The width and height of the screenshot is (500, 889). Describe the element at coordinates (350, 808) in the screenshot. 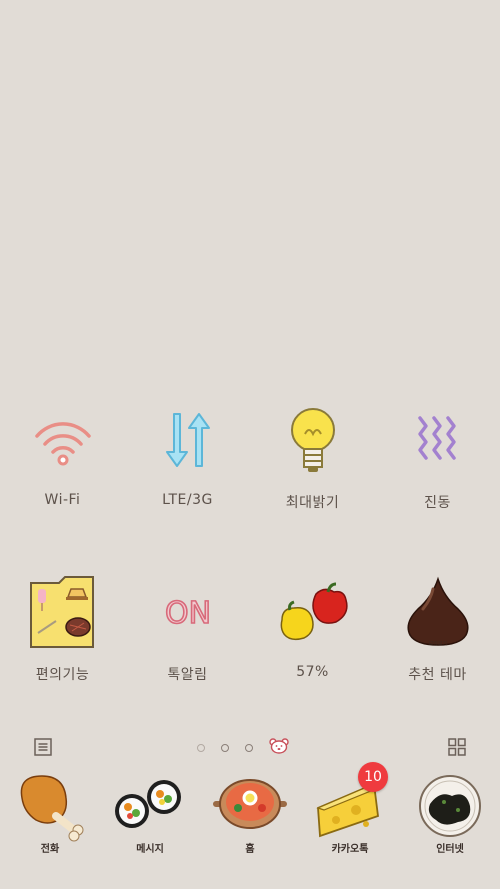

I see `dock-kakaotalk: 10 카카오톡` at that location.